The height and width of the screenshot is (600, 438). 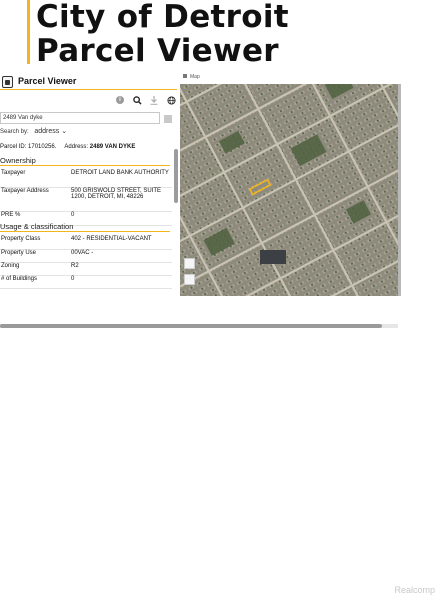 What do you see at coordinates (42, 147) in the screenshot?
I see `parcel-id-value: 17010256.` at bounding box center [42, 147].